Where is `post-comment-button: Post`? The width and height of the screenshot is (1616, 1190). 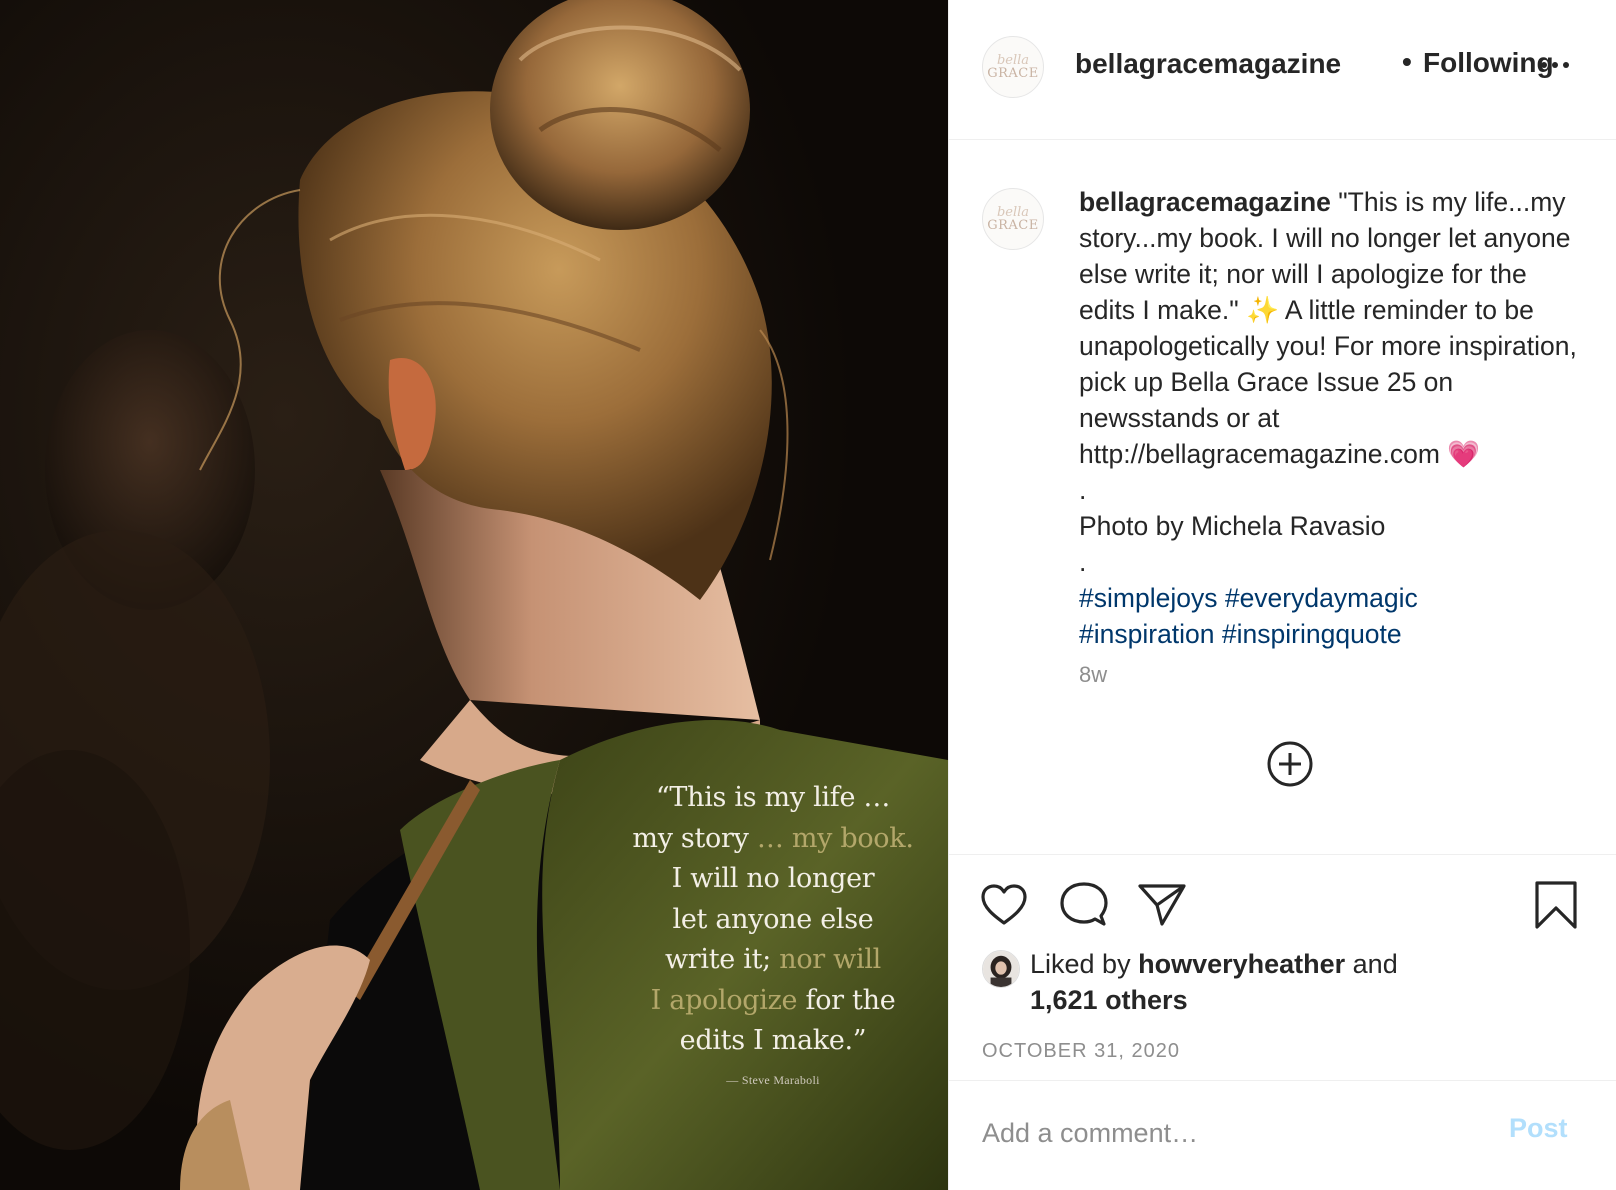 post-comment-button: Post is located at coordinates (1538, 1128).